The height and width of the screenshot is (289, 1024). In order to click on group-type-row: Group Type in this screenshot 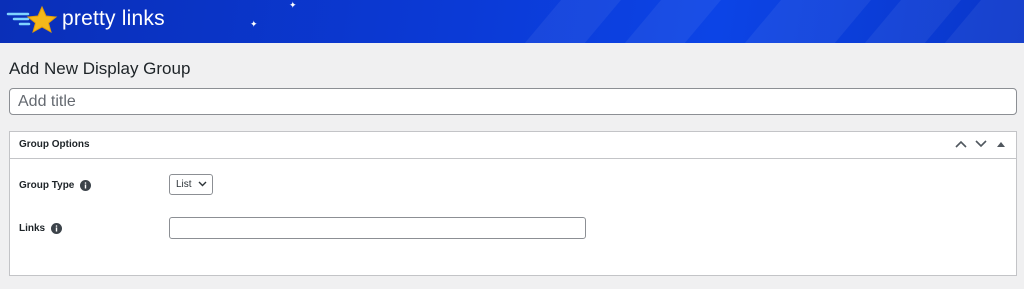, I will do `click(55, 185)`.